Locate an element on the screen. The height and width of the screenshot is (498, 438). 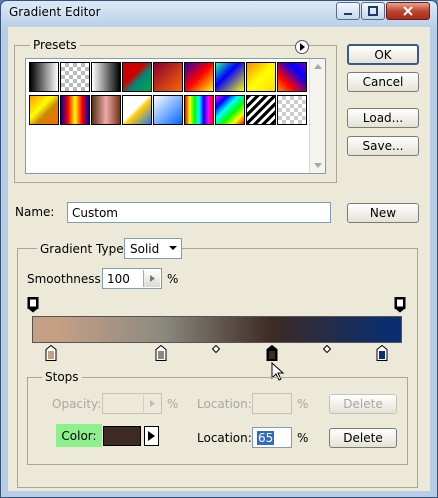
chevron-down-icon is located at coordinates (173, 248).